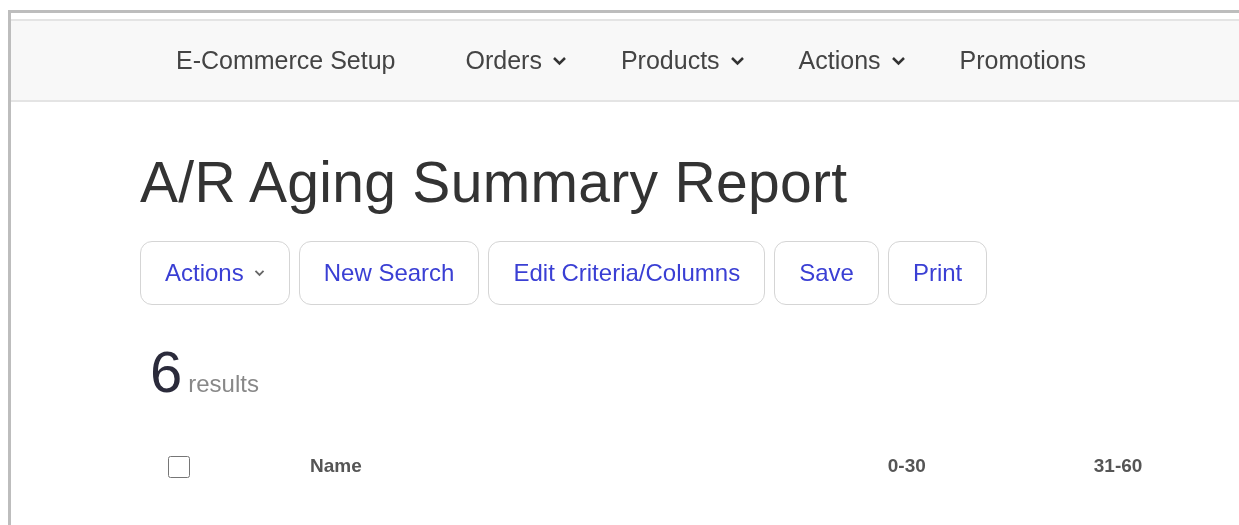 The width and height of the screenshot is (1239, 525). What do you see at coordinates (937, 273) in the screenshot?
I see `toolbar-button: Print` at bounding box center [937, 273].